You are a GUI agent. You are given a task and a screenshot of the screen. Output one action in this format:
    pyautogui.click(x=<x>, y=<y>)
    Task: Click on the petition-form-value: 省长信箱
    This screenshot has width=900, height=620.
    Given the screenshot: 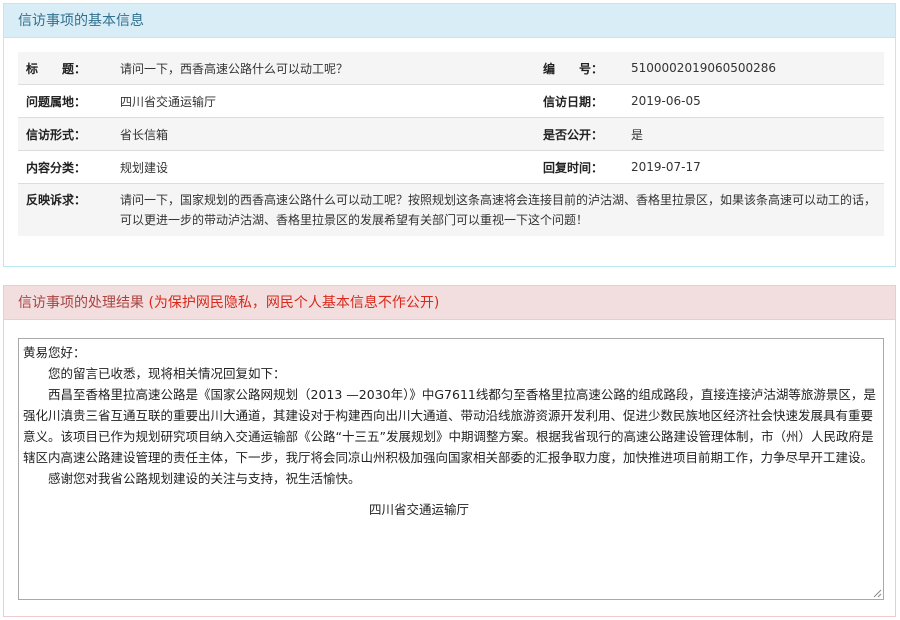 What is the action you would take?
    pyautogui.click(x=323, y=134)
    